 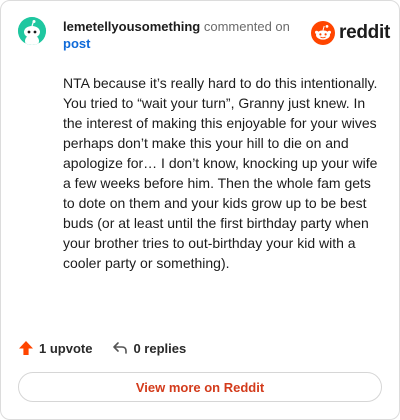 I want to click on reply-arrow-icon, so click(x=120, y=348).